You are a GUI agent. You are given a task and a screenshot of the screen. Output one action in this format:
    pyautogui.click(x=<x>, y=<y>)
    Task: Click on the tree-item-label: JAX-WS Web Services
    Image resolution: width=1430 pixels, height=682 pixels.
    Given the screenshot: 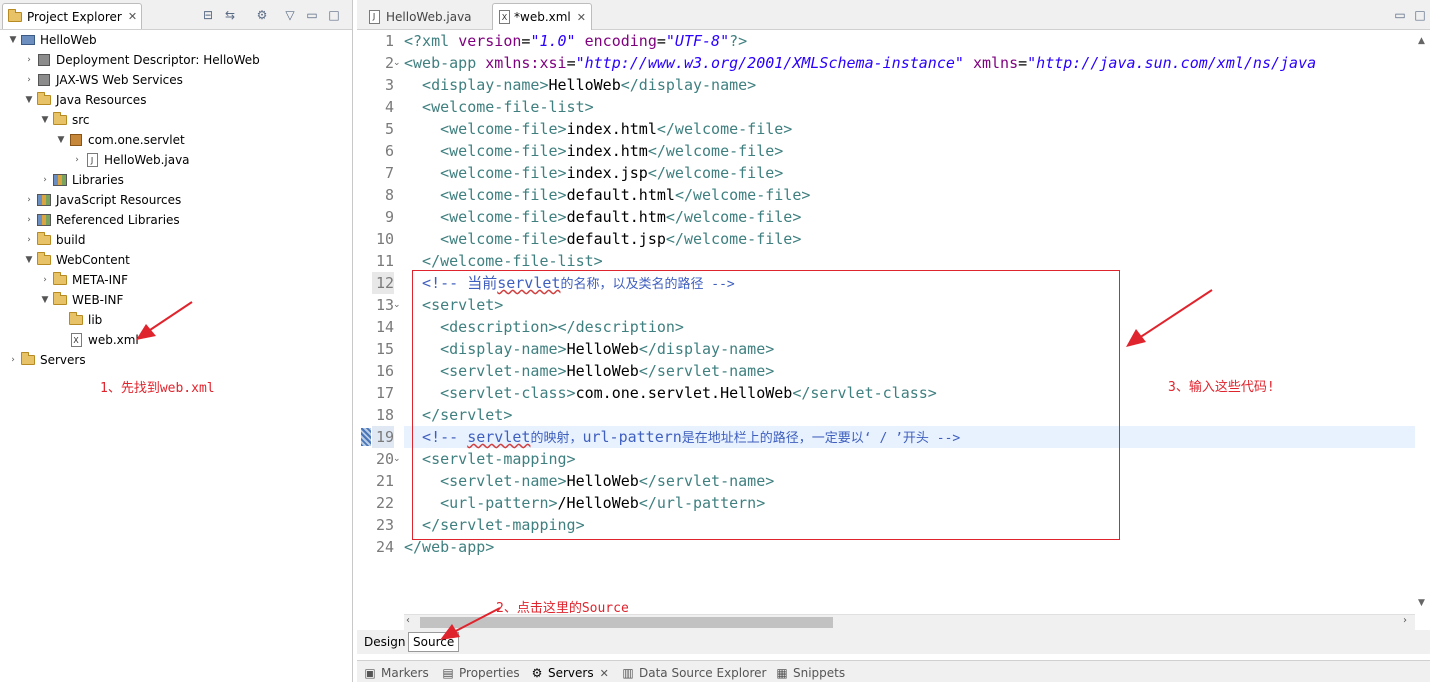 What is the action you would take?
    pyautogui.click(x=119, y=80)
    